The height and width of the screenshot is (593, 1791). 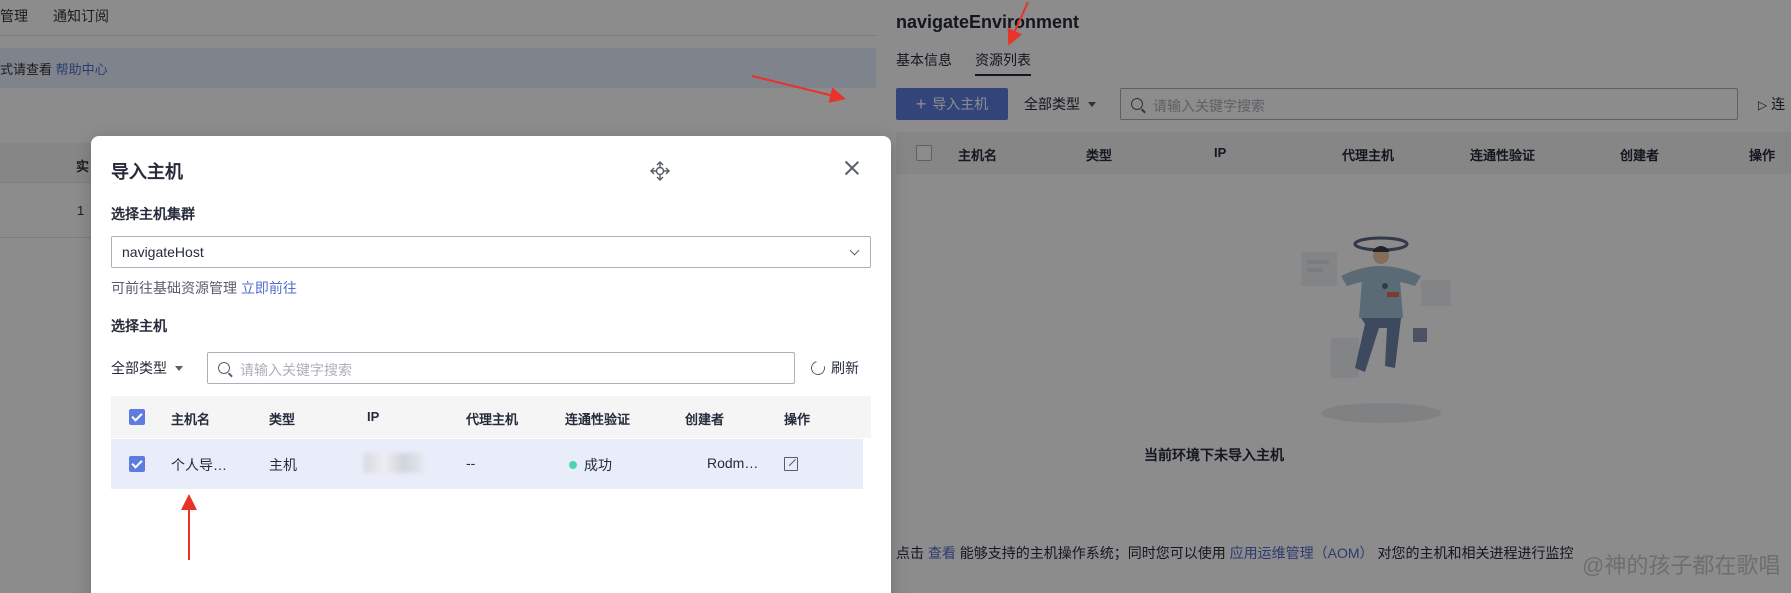 I want to click on cluster-select: navigateHost, so click(x=491, y=252).